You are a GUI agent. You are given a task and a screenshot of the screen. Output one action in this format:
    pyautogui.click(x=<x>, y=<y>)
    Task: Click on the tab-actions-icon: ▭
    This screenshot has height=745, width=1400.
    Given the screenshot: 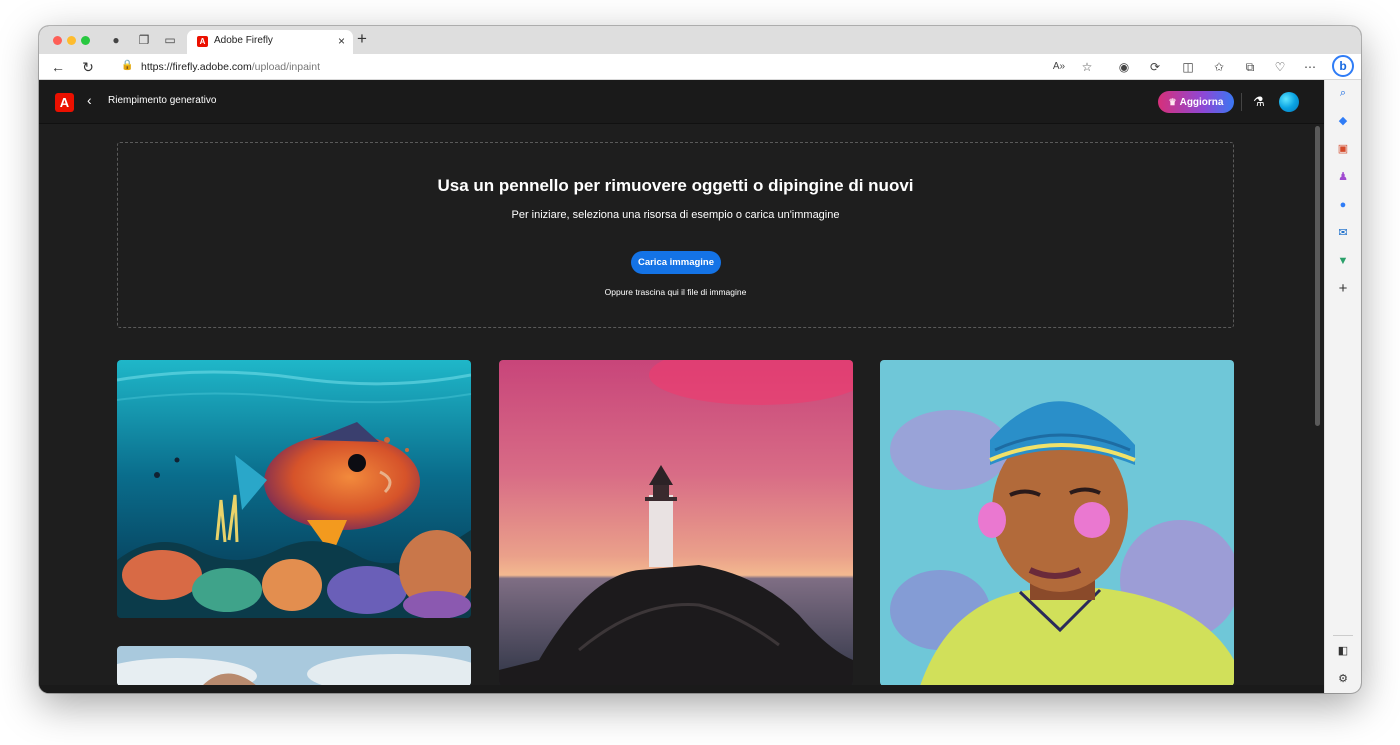 What is the action you would take?
    pyautogui.click(x=170, y=40)
    